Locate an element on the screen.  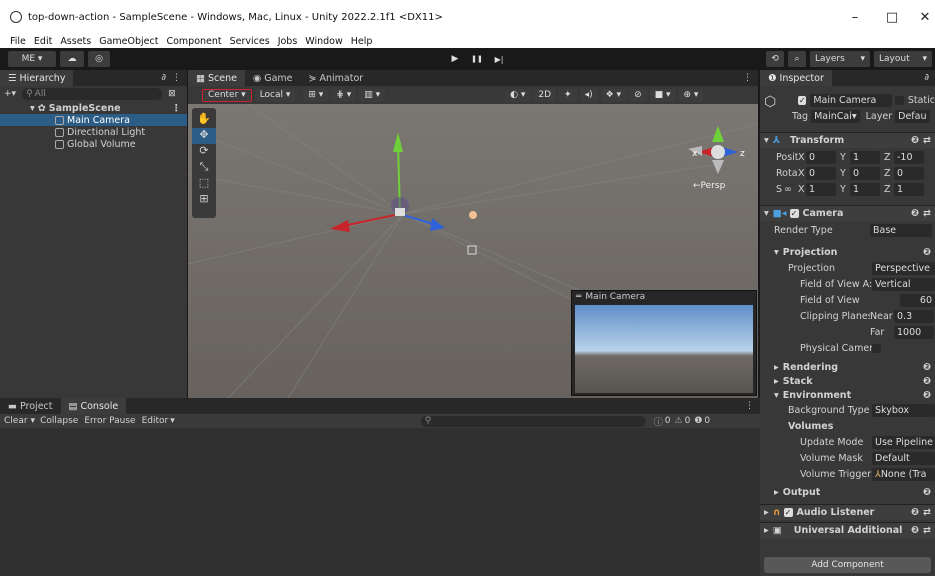
audio-listener-header: ▸ ∩ ✓ Audio Listener ❷ ⇄ is located at coordinates (847, 512).